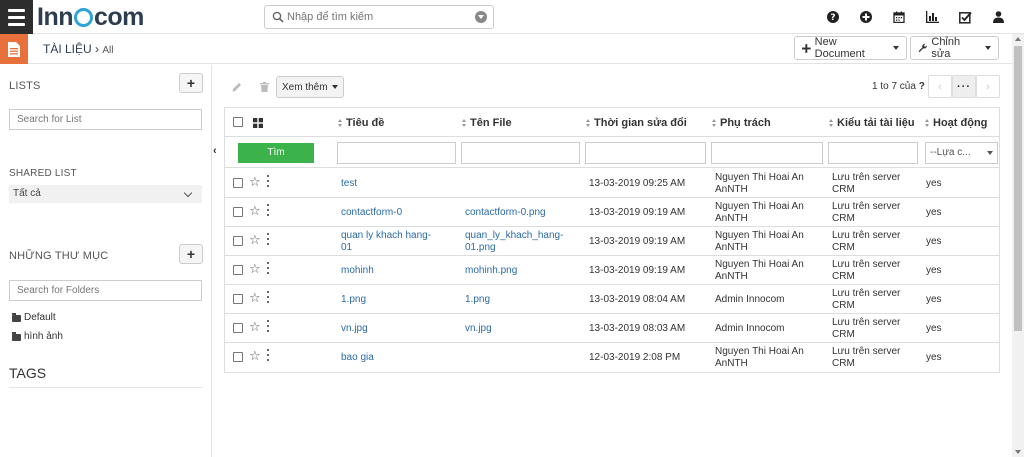 Image resolution: width=1024 pixels, height=457 pixels. I want to click on column-header-active: Hoạt động, so click(956, 123).